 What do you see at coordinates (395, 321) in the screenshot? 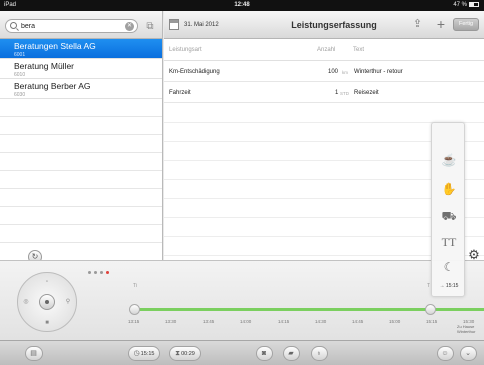
I see `timeline-tick: 15:00` at bounding box center [395, 321].